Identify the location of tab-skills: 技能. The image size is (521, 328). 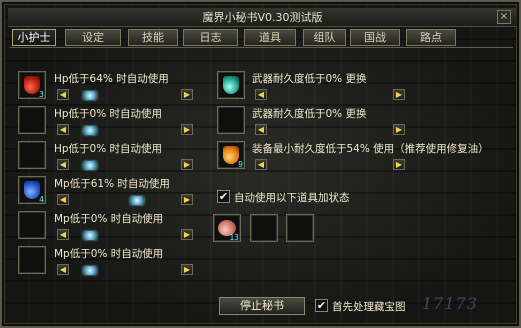
(153, 37).